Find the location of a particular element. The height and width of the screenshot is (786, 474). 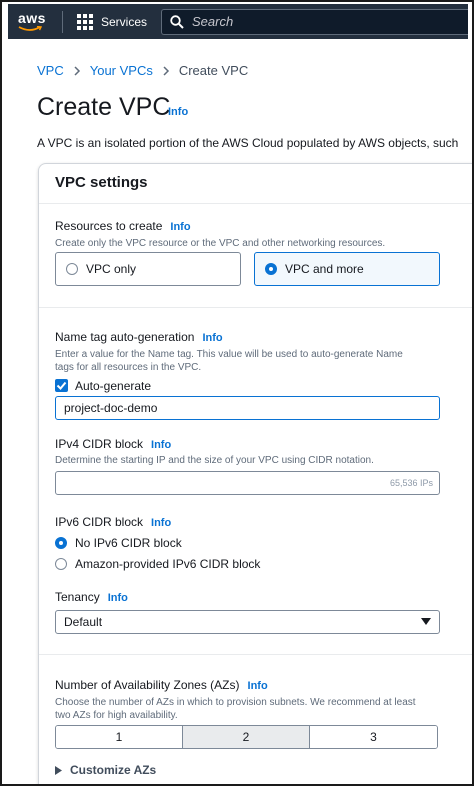

customize-azs-expander: Customize AZs is located at coordinates (105, 770).